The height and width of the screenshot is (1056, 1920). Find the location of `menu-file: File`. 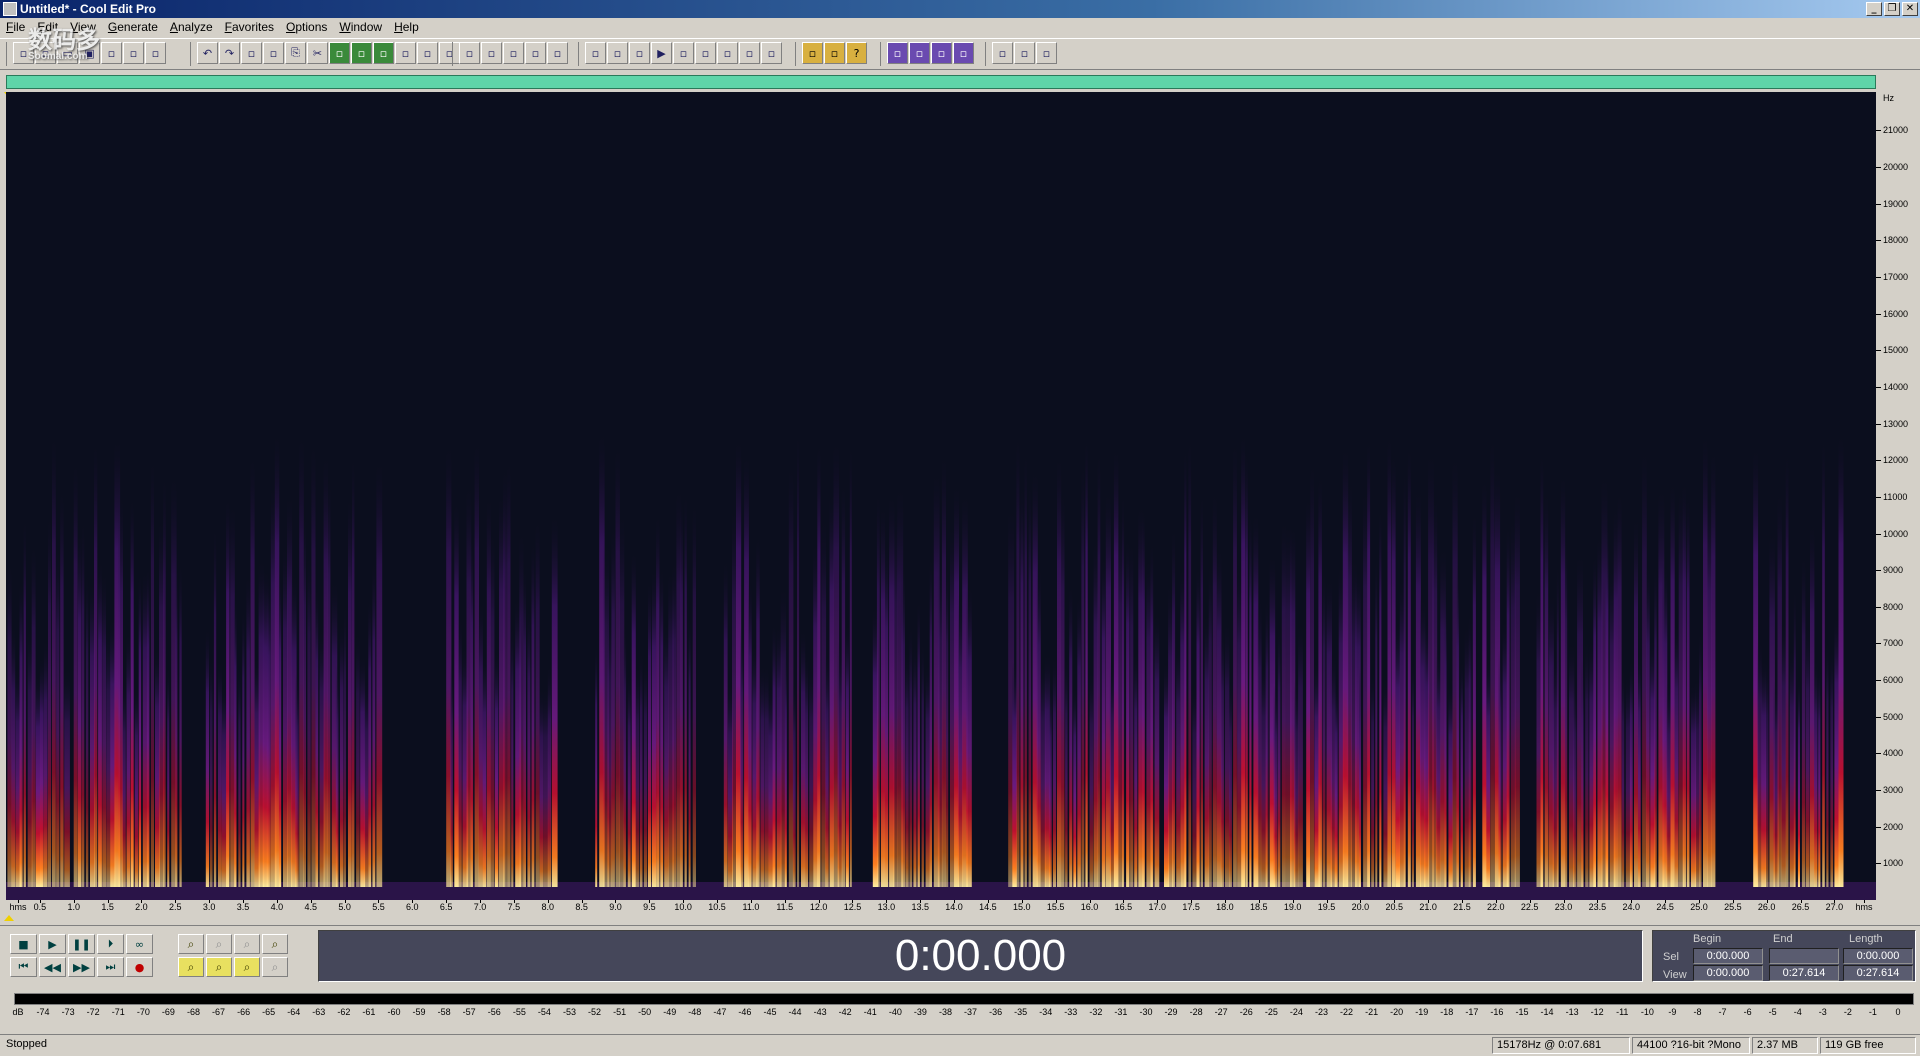

menu-file: File is located at coordinates (15, 27).